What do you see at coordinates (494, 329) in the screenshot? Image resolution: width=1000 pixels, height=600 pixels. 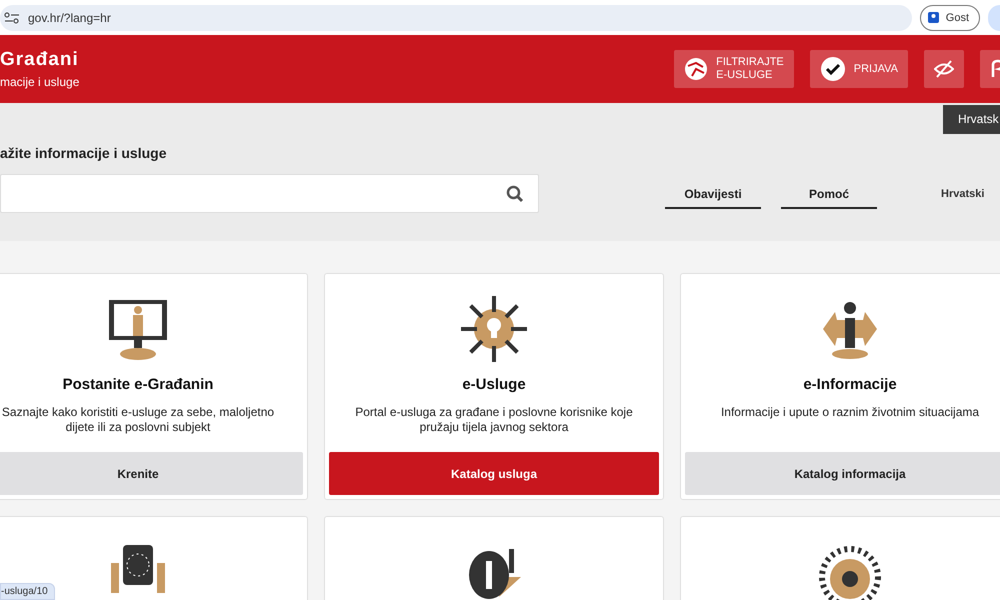 I see `burst-icon` at bounding box center [494, 329].